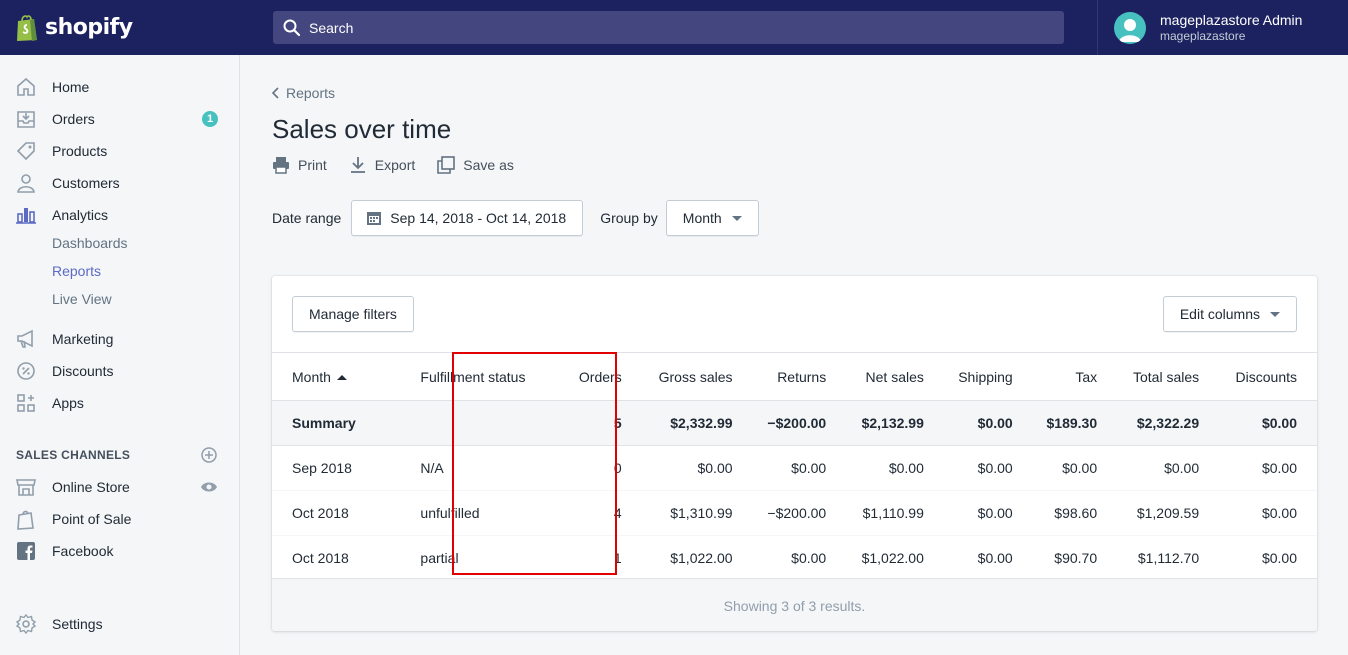 Image resolution: width=1348 pixels, height=655 pixels. Describe the element at coordinates (1067, 513) in the screenshot. I see `table-cell: $98.60` at that location.